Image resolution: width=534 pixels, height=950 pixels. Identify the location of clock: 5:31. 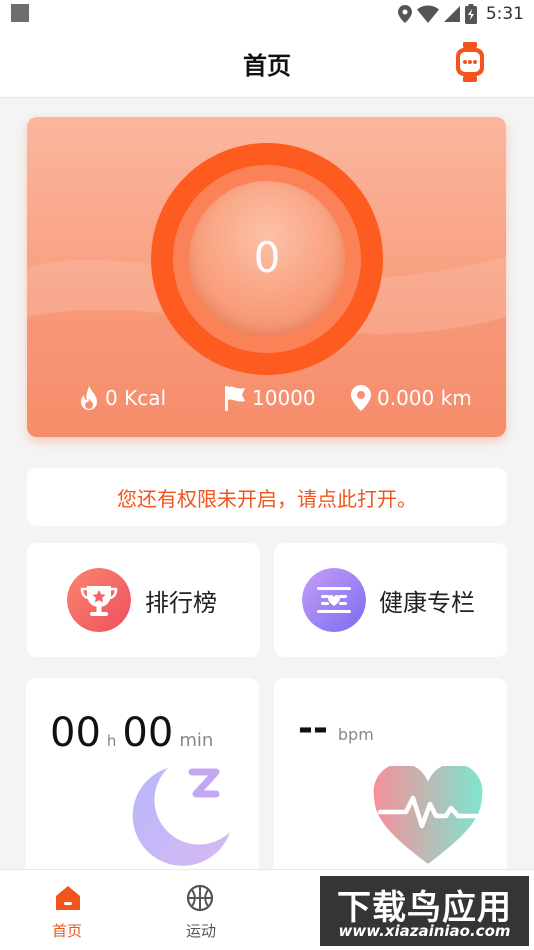
(504, 14).